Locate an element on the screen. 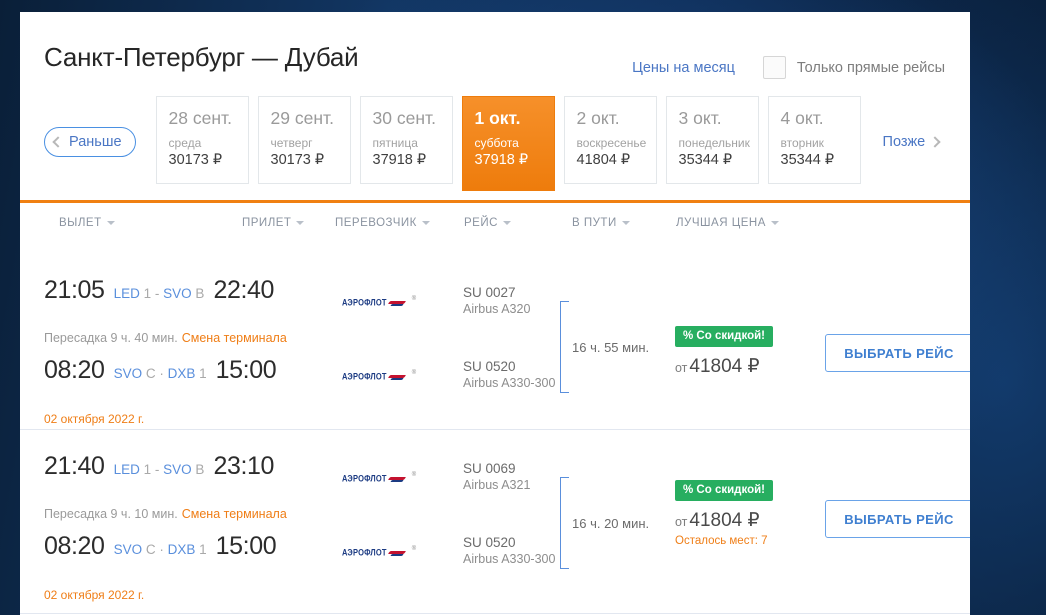  direct-flights-checkbox is located at coordinates (774, 67).